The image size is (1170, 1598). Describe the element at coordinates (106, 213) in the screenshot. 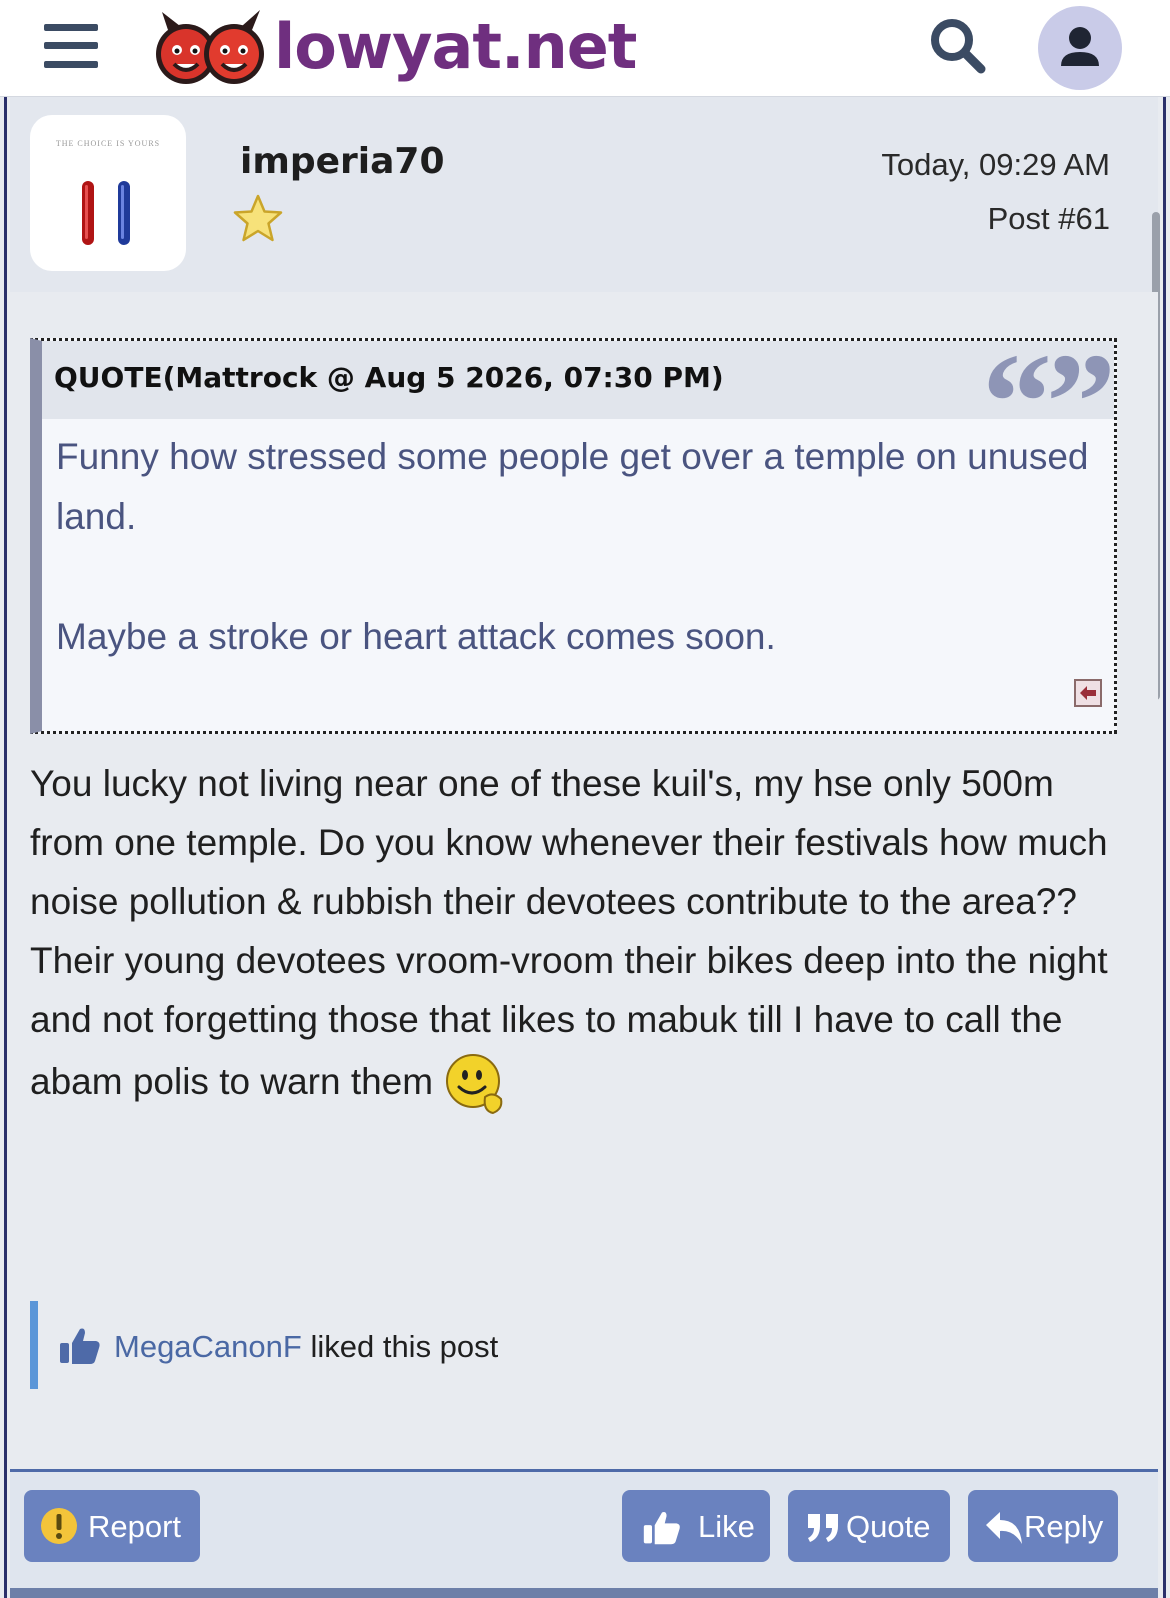

I see `red-blue-pill-image` at that location.